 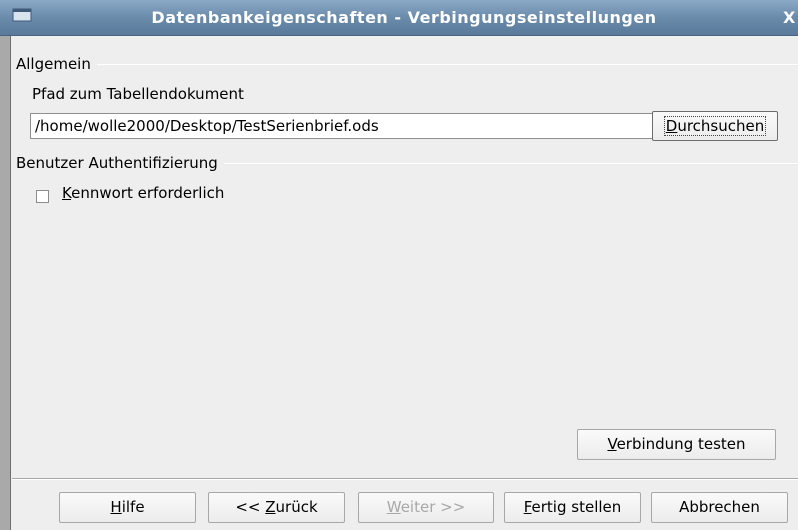 What do you see at coordinates (576, 507) in the screenshot?
I see `finish-label: ertig stellen` at bounding box center [576, 507].